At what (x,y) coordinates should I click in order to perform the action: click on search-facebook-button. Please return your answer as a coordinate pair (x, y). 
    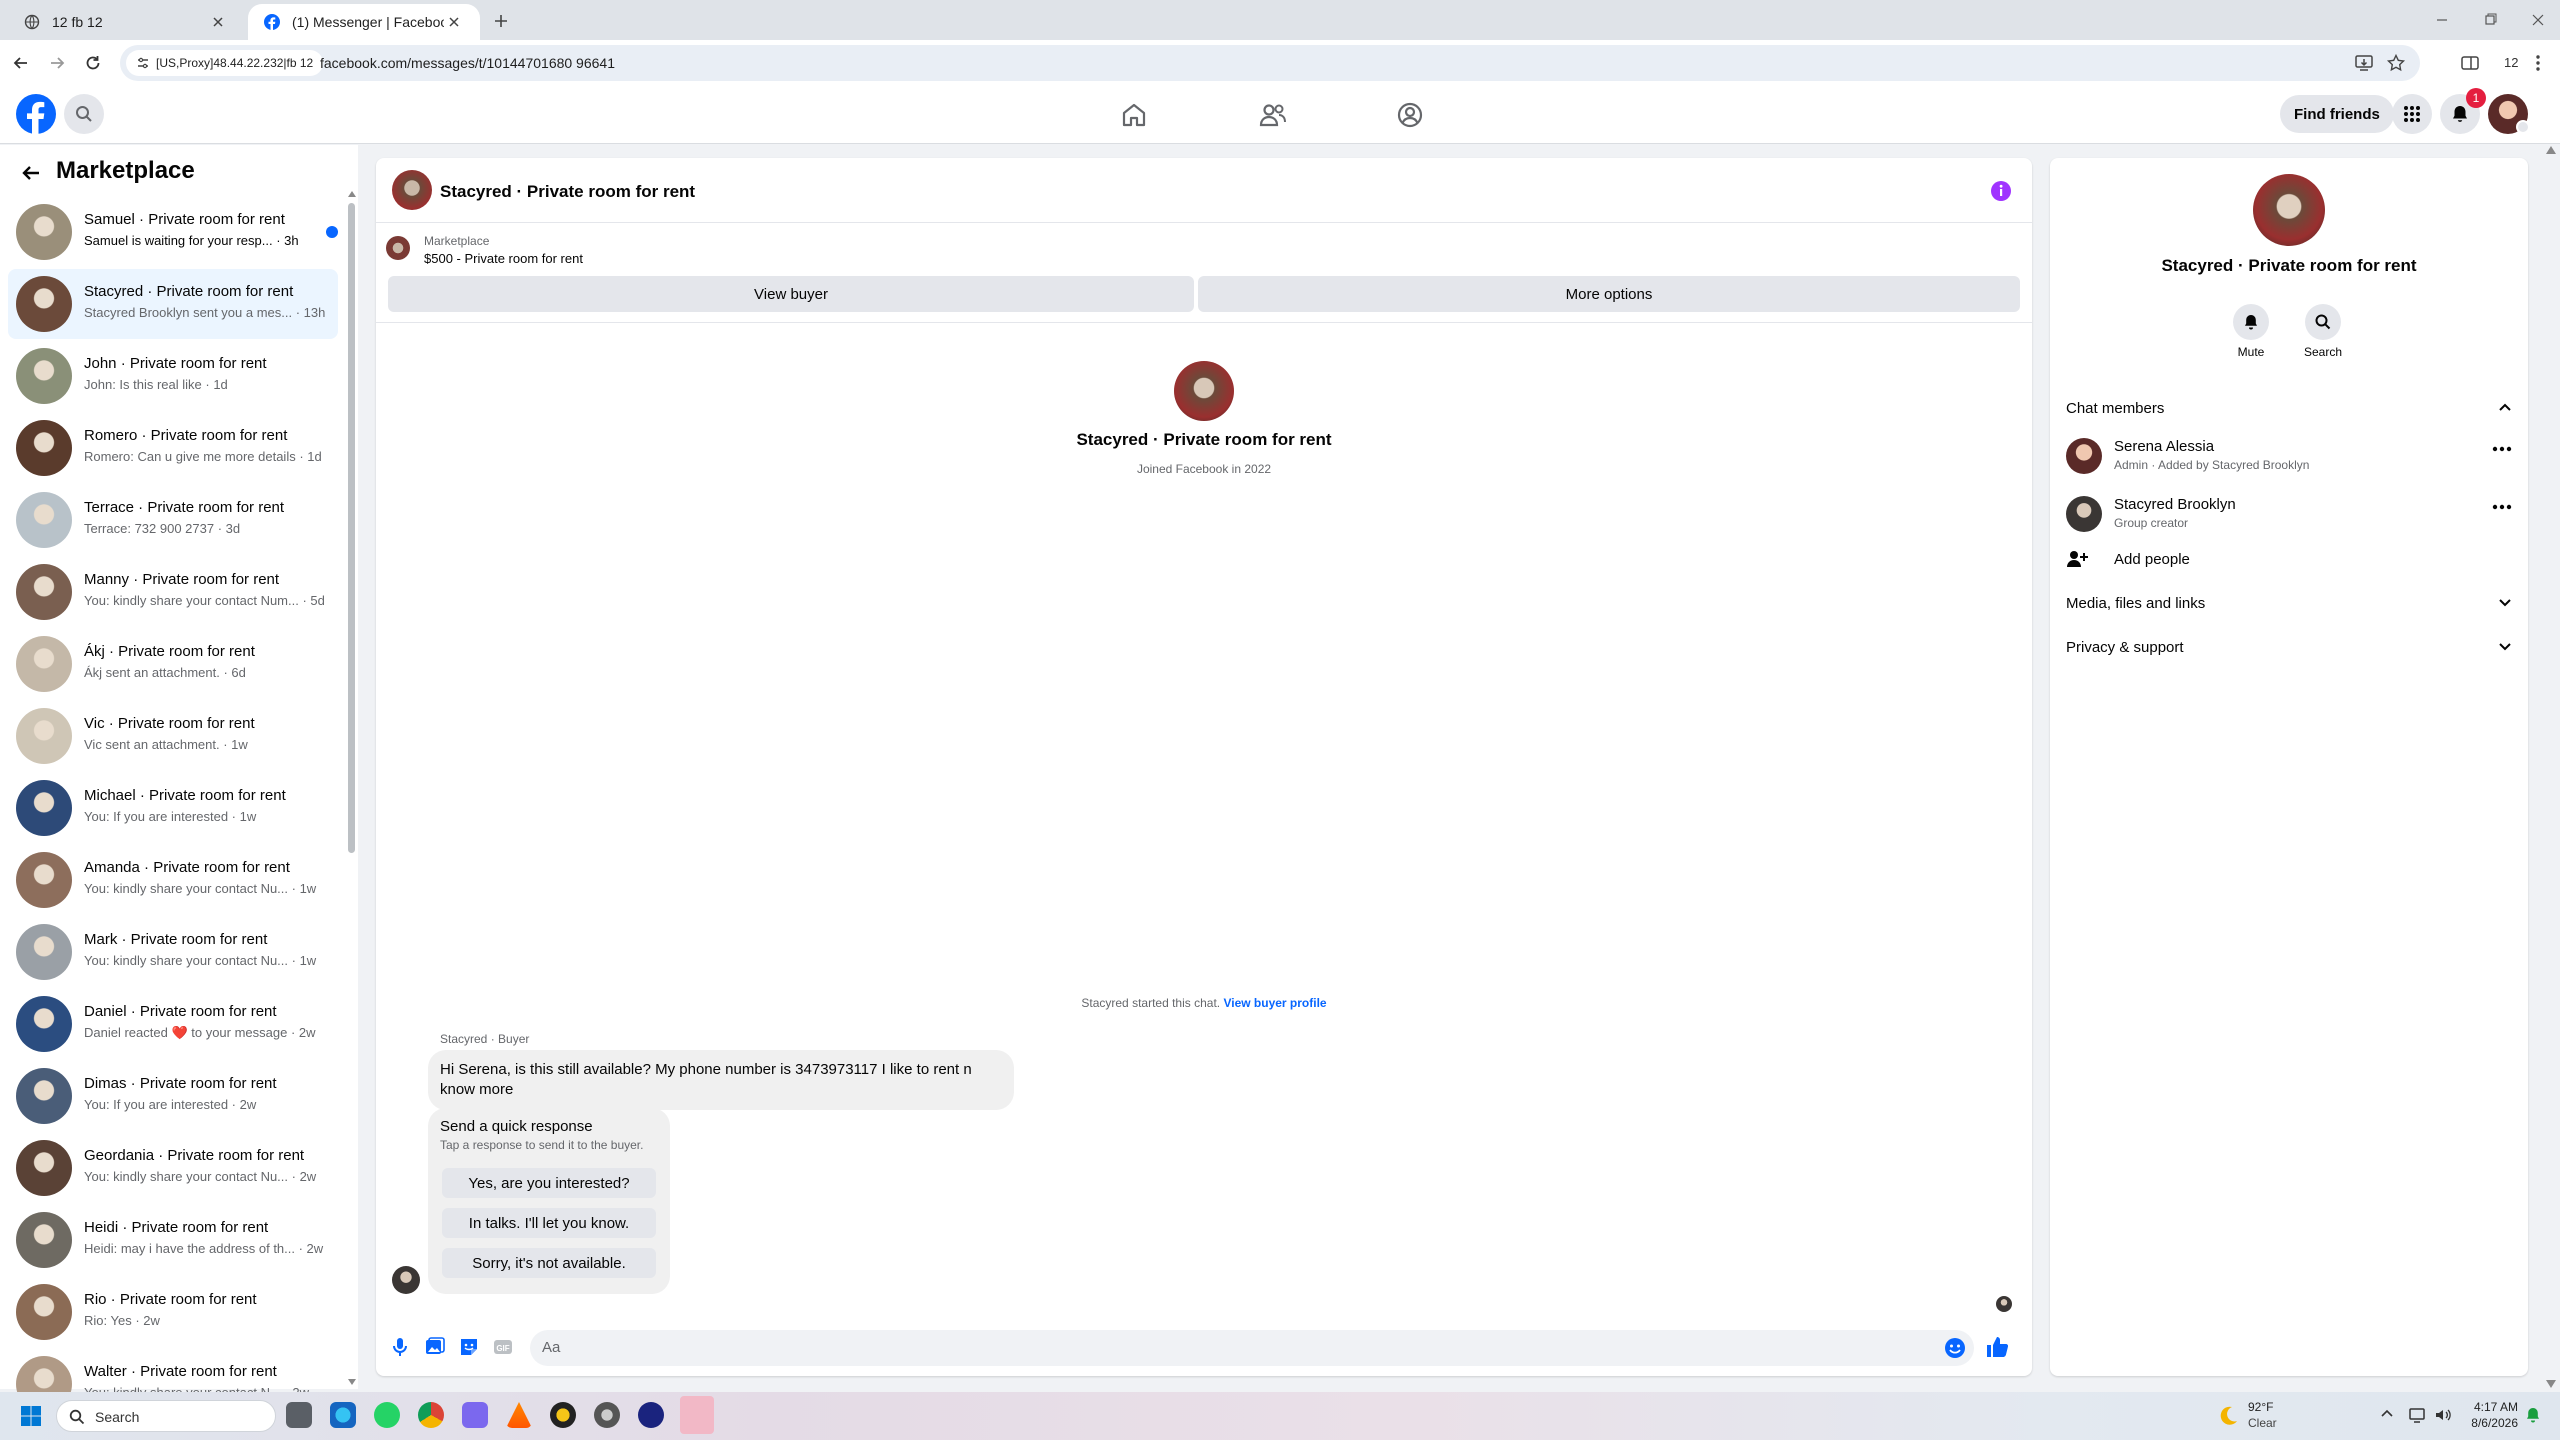
    Looking at the image, I should click on (84, 114).